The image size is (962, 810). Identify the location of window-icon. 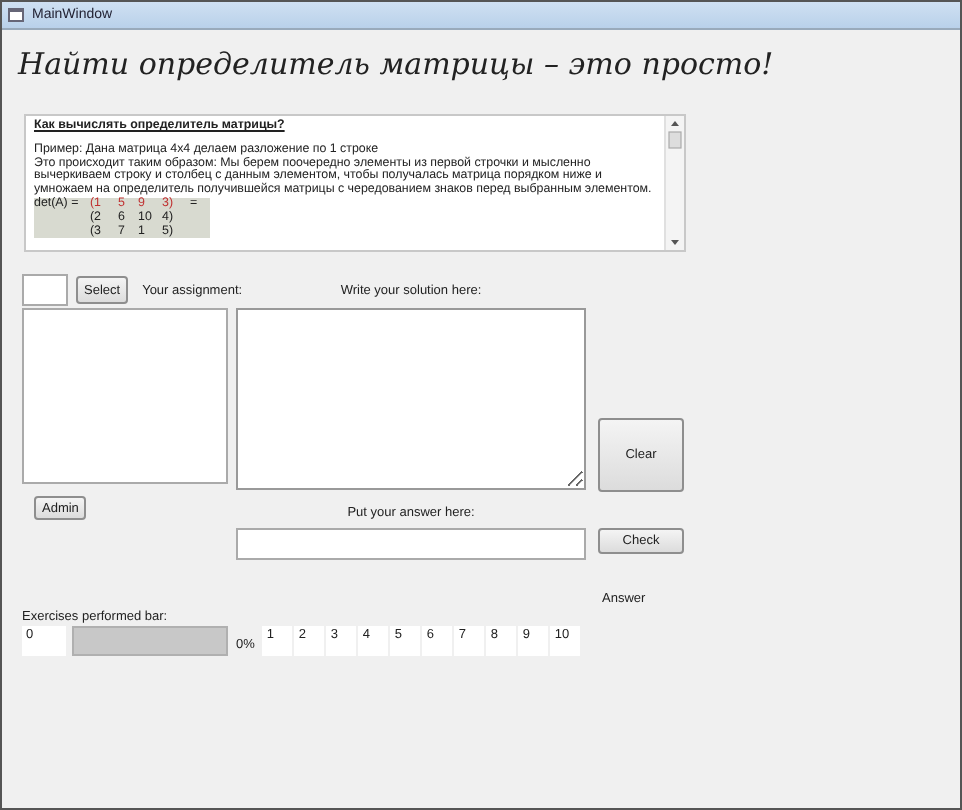
(16, 15).